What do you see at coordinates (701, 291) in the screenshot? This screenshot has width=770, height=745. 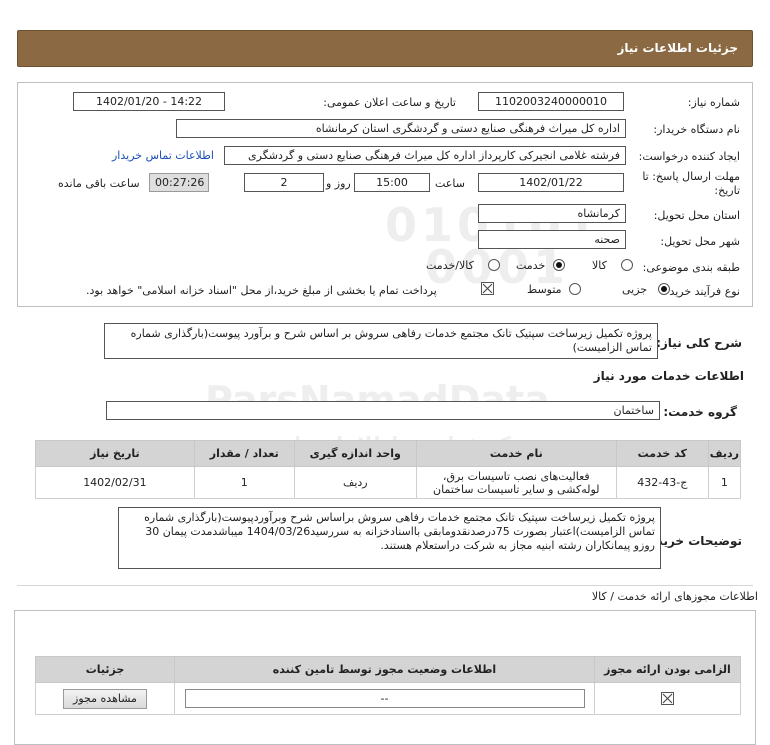 I see `process-label: نوع فرآیند خرید :` at bounding box center [701, 291].